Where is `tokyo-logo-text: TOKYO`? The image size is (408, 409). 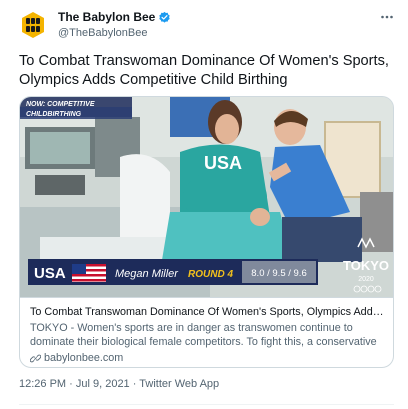 tokyo-logo-text: TOKYO is located at coordinates (366, 265).